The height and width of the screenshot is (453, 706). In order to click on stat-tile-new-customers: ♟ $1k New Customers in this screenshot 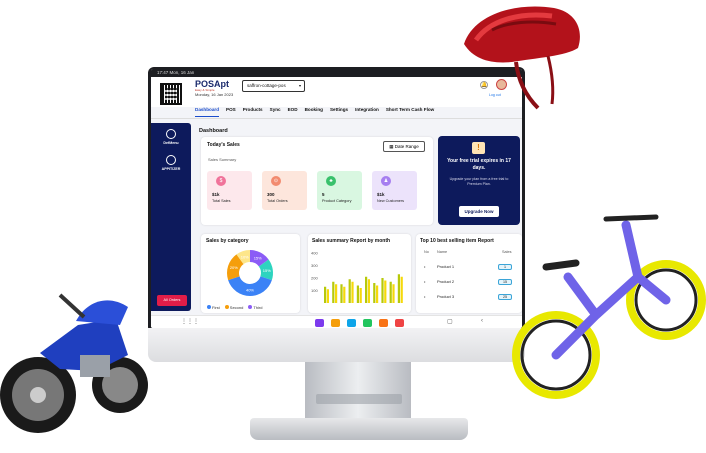, I will do `click(394, 190)`.